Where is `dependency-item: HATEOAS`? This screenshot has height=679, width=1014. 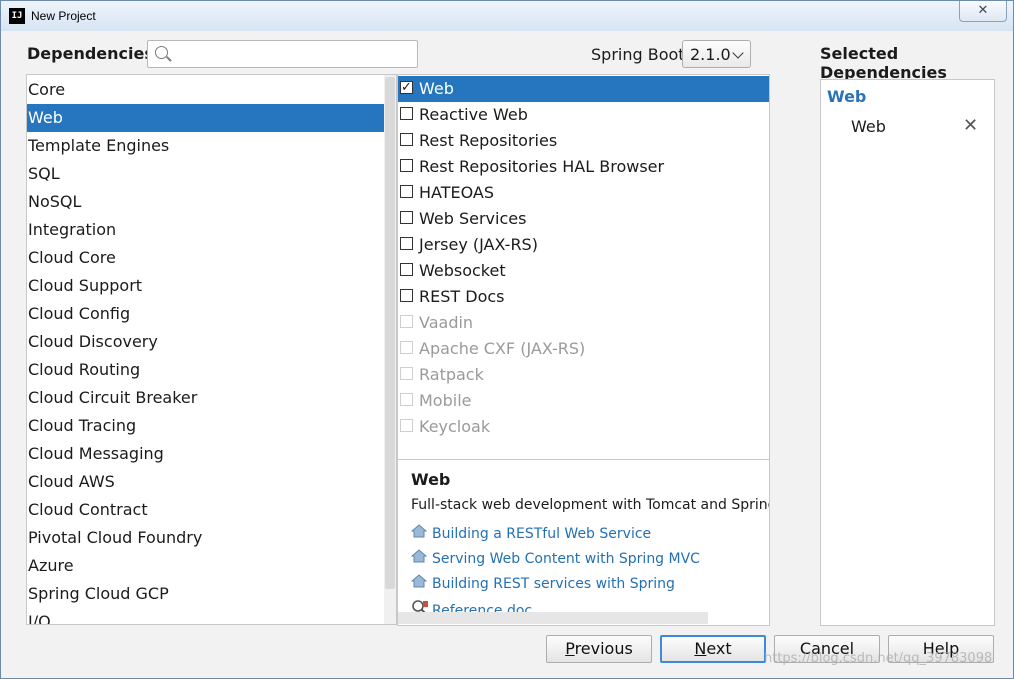
dependency-item: HATEOAS is located at coordinates (583, 193).